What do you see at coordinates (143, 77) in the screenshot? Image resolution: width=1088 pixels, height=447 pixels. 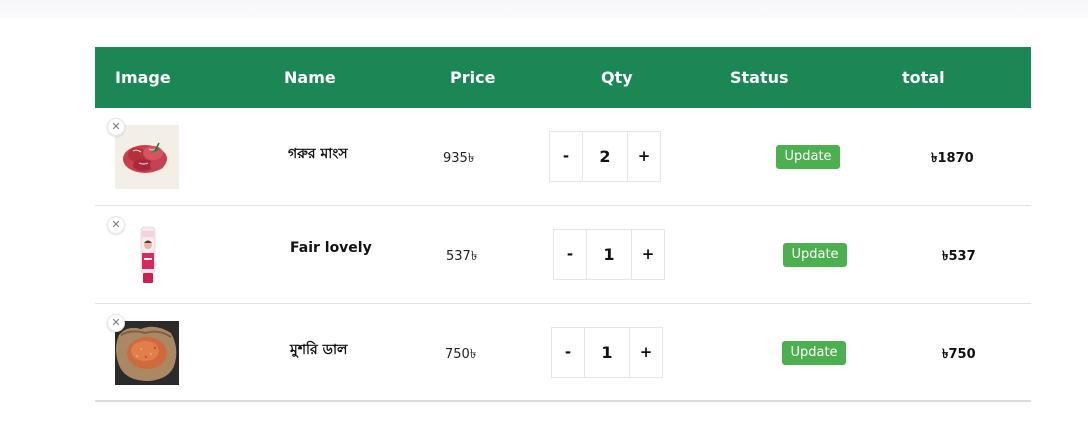 I see `header-image: Image` at bounding box center [143, 77].